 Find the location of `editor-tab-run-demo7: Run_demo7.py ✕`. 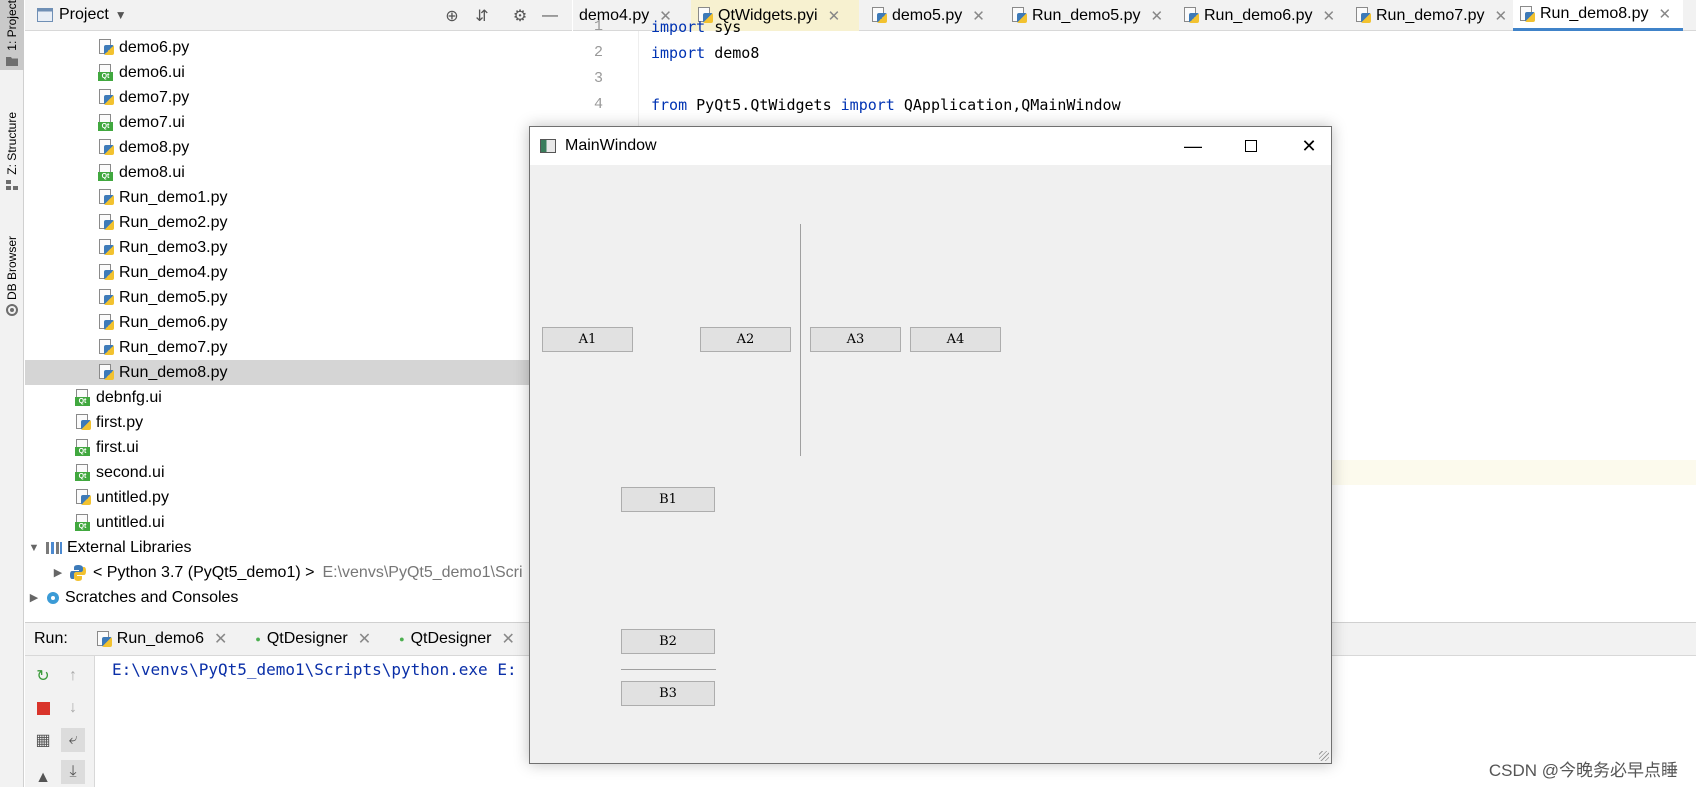

editor-tab-run-demo7: Run_demo7.py ✕ is located at coordinates (1428, 15).